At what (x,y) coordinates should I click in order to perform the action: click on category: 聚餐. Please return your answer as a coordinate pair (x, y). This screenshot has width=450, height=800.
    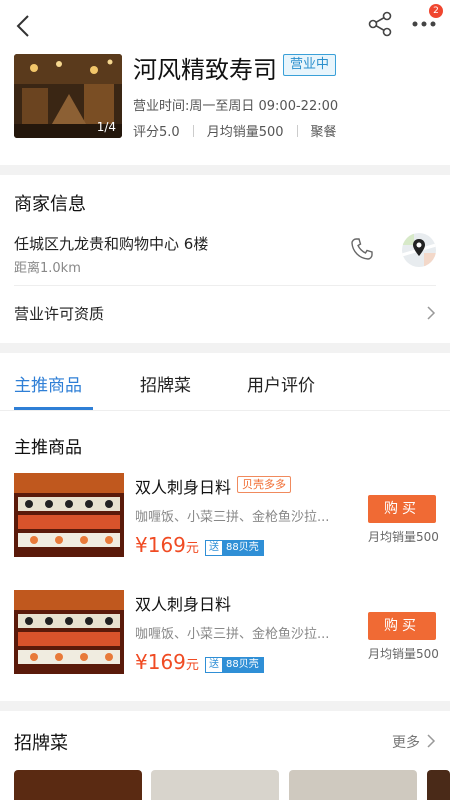
    Looking at the image, I should click on (323, 132).